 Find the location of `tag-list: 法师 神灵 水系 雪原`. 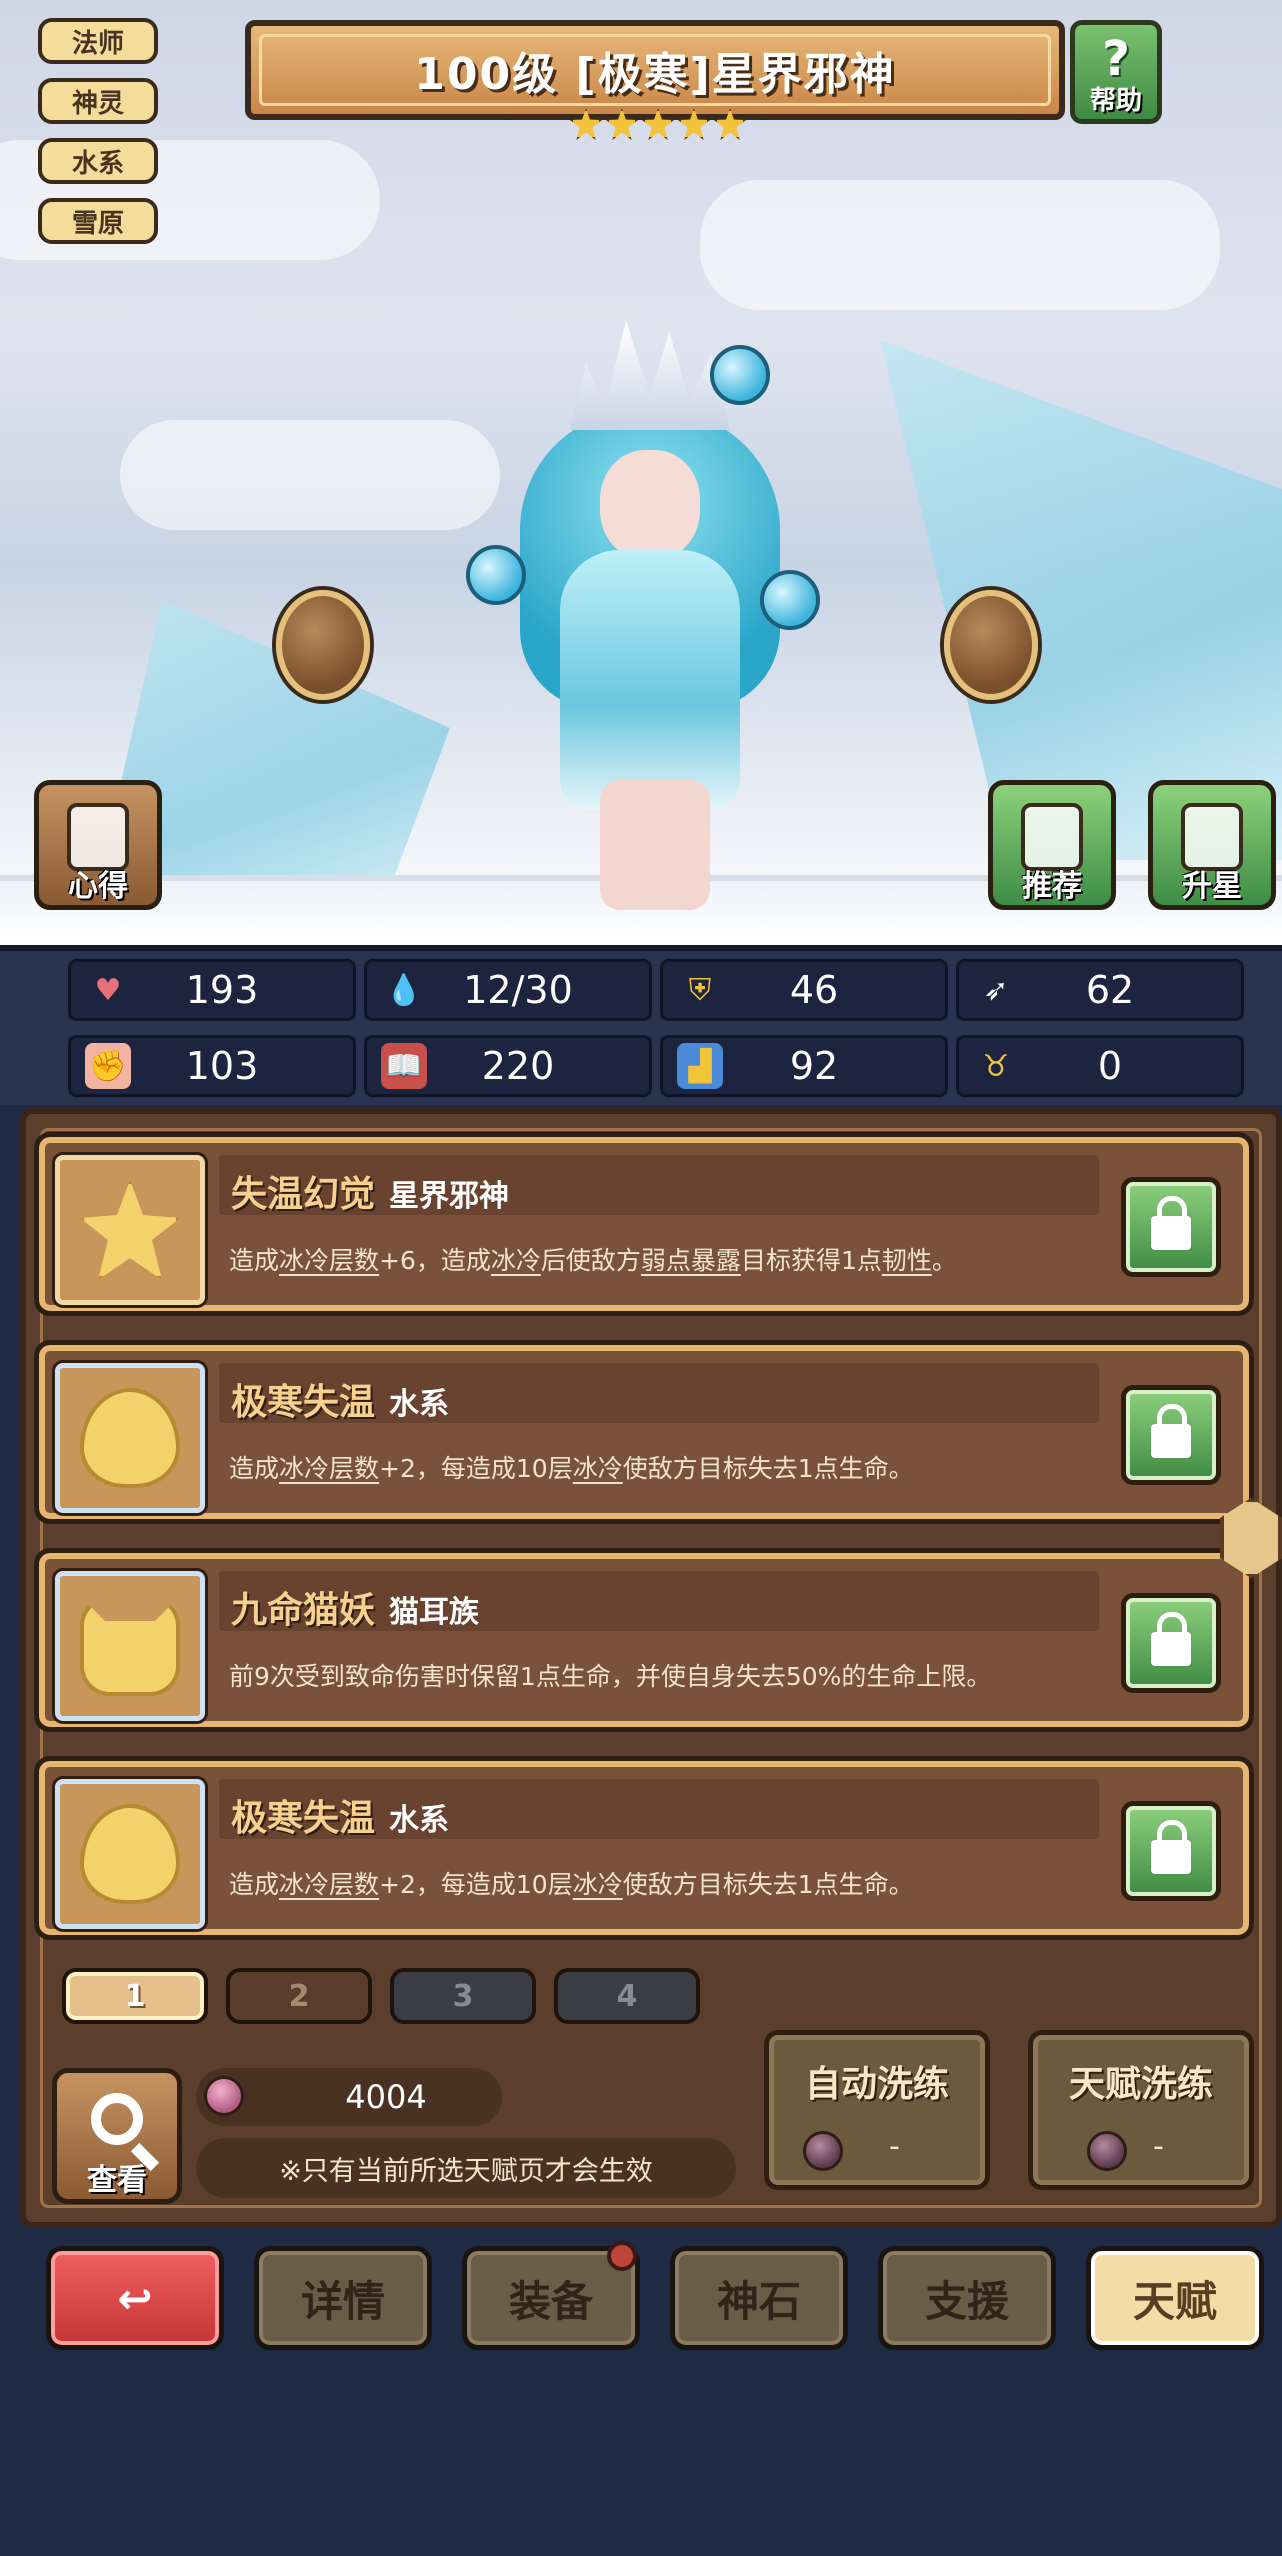

tag-list: 法师 神灵 水系 雪原 is located at coordinates (98, 131).